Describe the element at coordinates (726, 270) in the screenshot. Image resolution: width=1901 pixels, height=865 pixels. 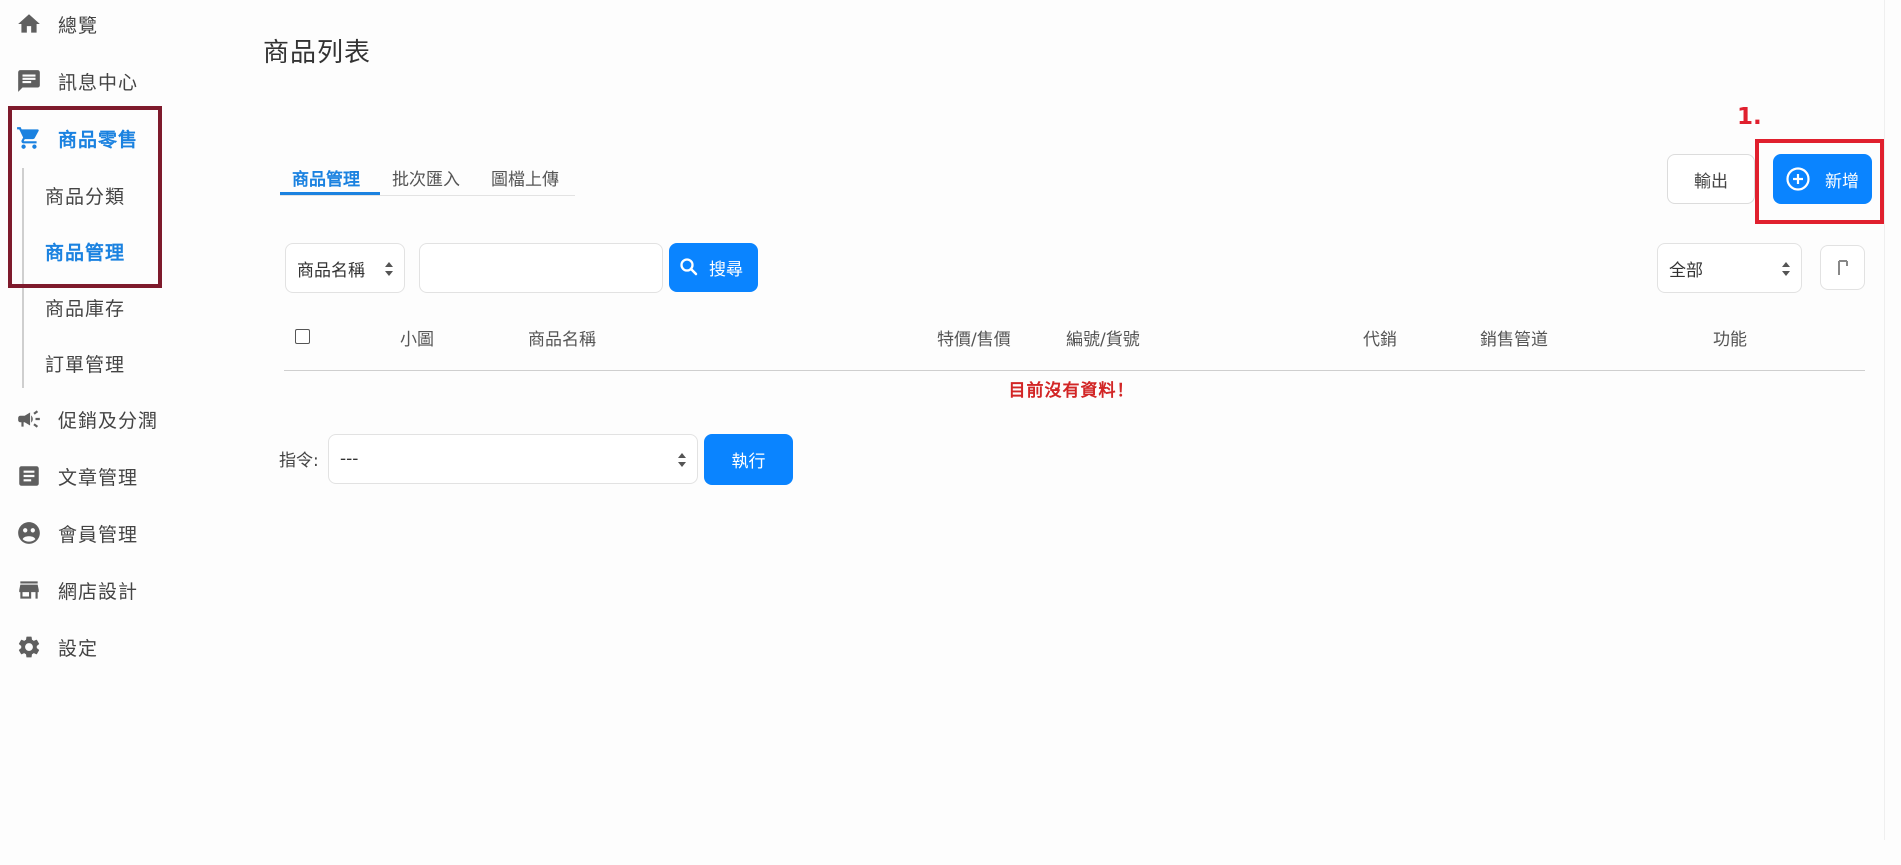
I see `search-button-label: 搜尋` at that location.